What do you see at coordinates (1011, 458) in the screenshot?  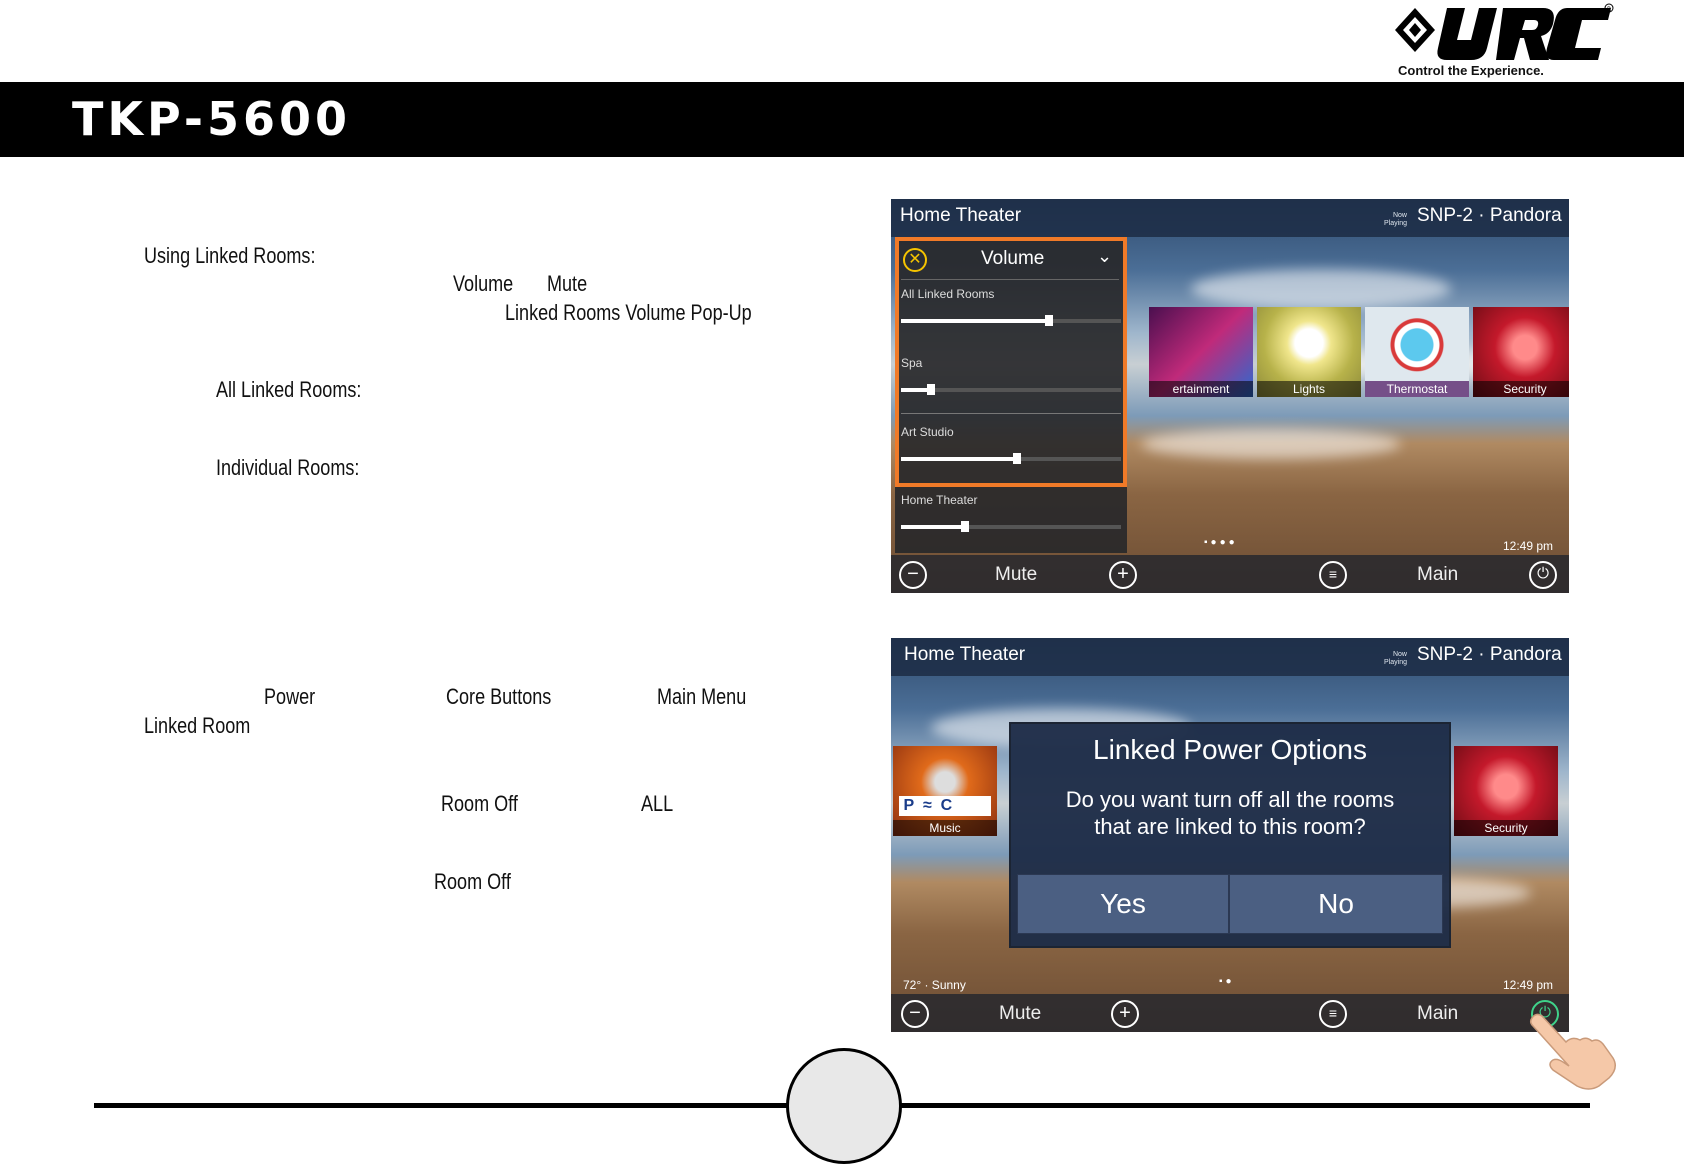 I see `volume-slider-art-studio` at bounding box center [1011, 458].